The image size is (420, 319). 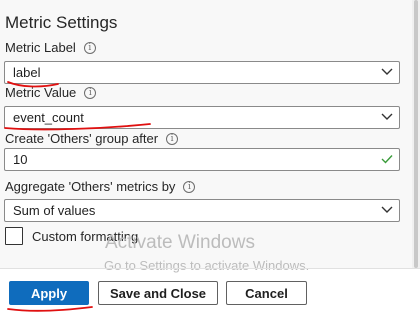 I want to click on watermark-title: Activate Windows, so click(x=180, y=242).